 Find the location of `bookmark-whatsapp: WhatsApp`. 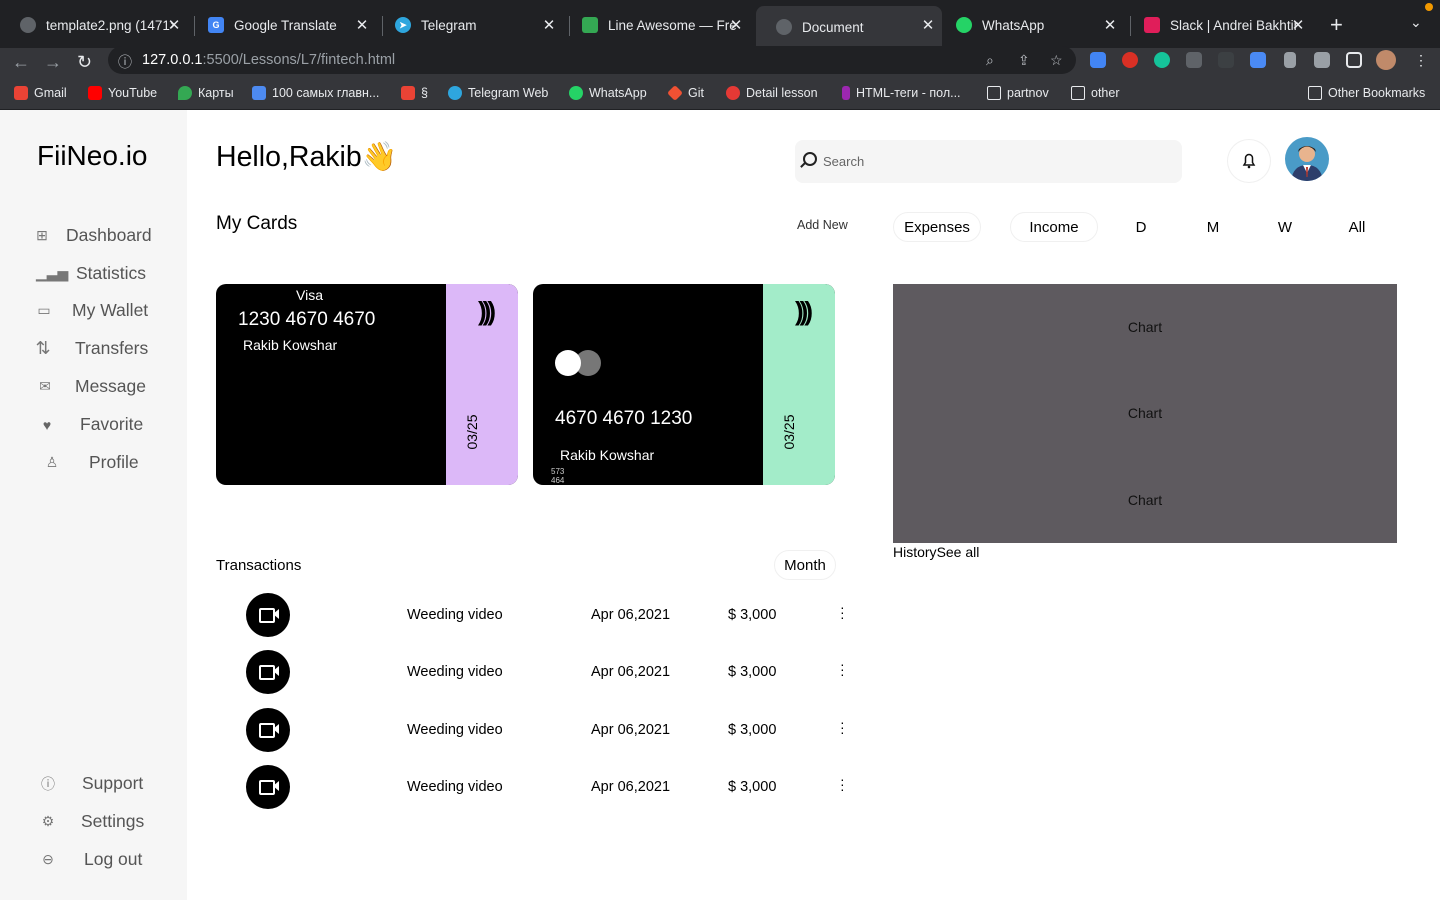

bookmark-whatsapp: WhatsApp is located at coordinates (608, 93).